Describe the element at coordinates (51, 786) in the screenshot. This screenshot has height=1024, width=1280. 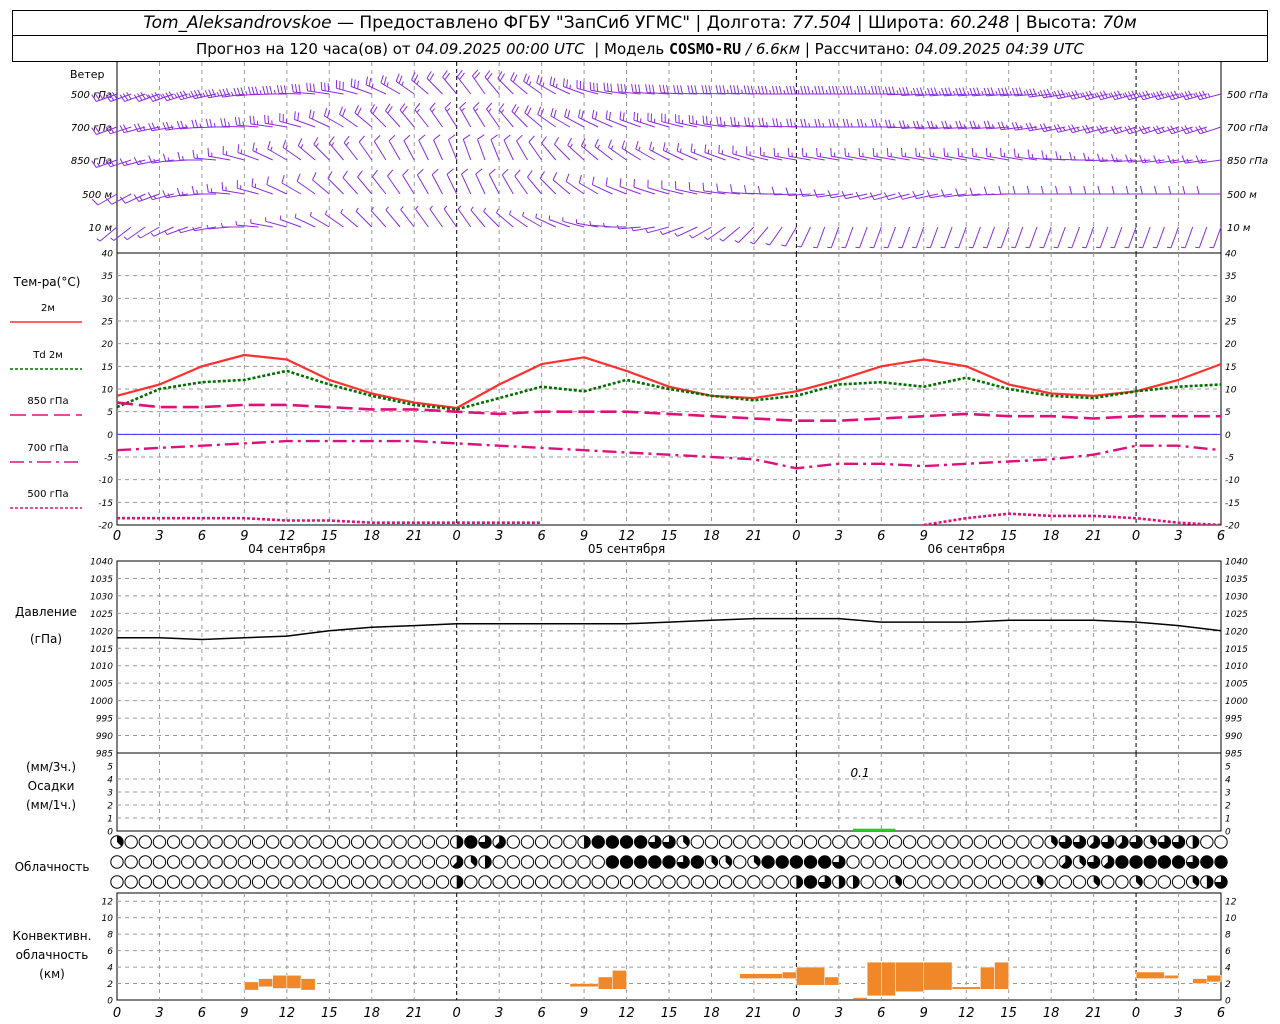
I see `precip-title: Осадки` at that location.